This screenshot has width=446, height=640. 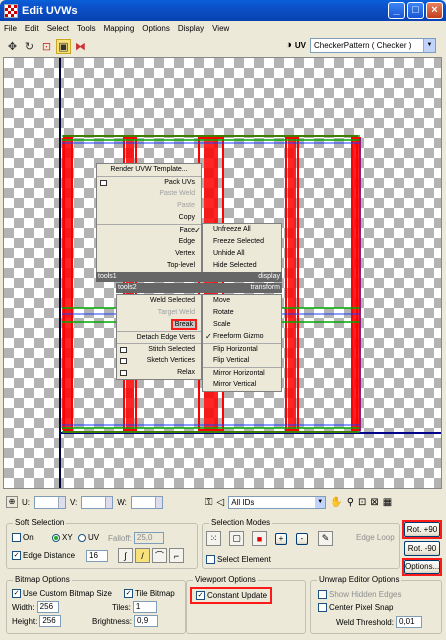 I want to click on vertex-mode-icon: ⁙, so click(x=213, y=538).